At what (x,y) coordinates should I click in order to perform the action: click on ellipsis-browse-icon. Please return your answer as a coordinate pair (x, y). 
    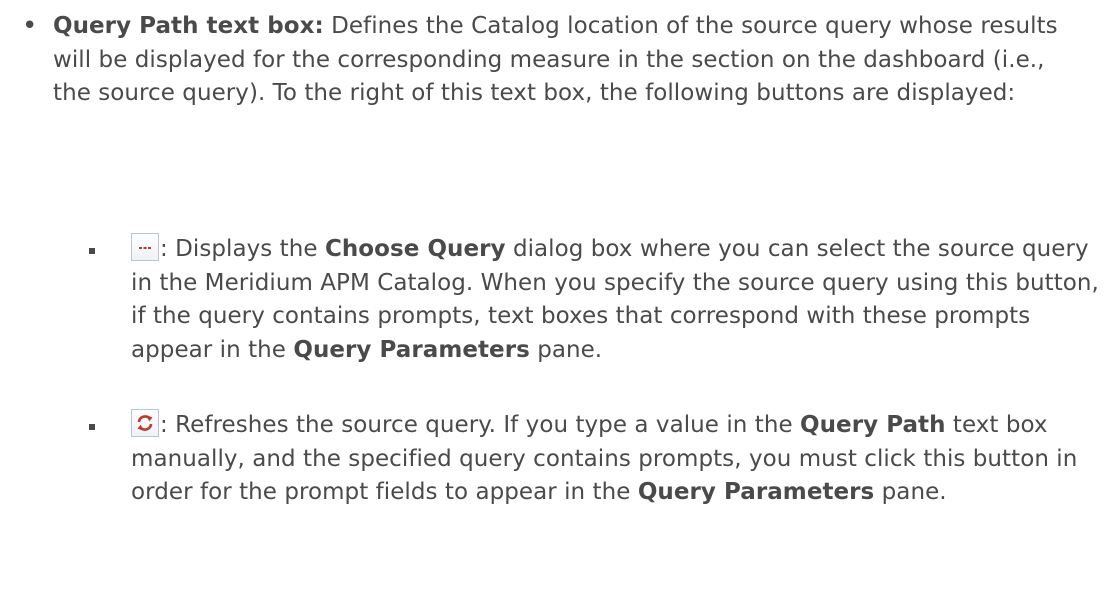
    Looking at the image, I should click on (145, 247).